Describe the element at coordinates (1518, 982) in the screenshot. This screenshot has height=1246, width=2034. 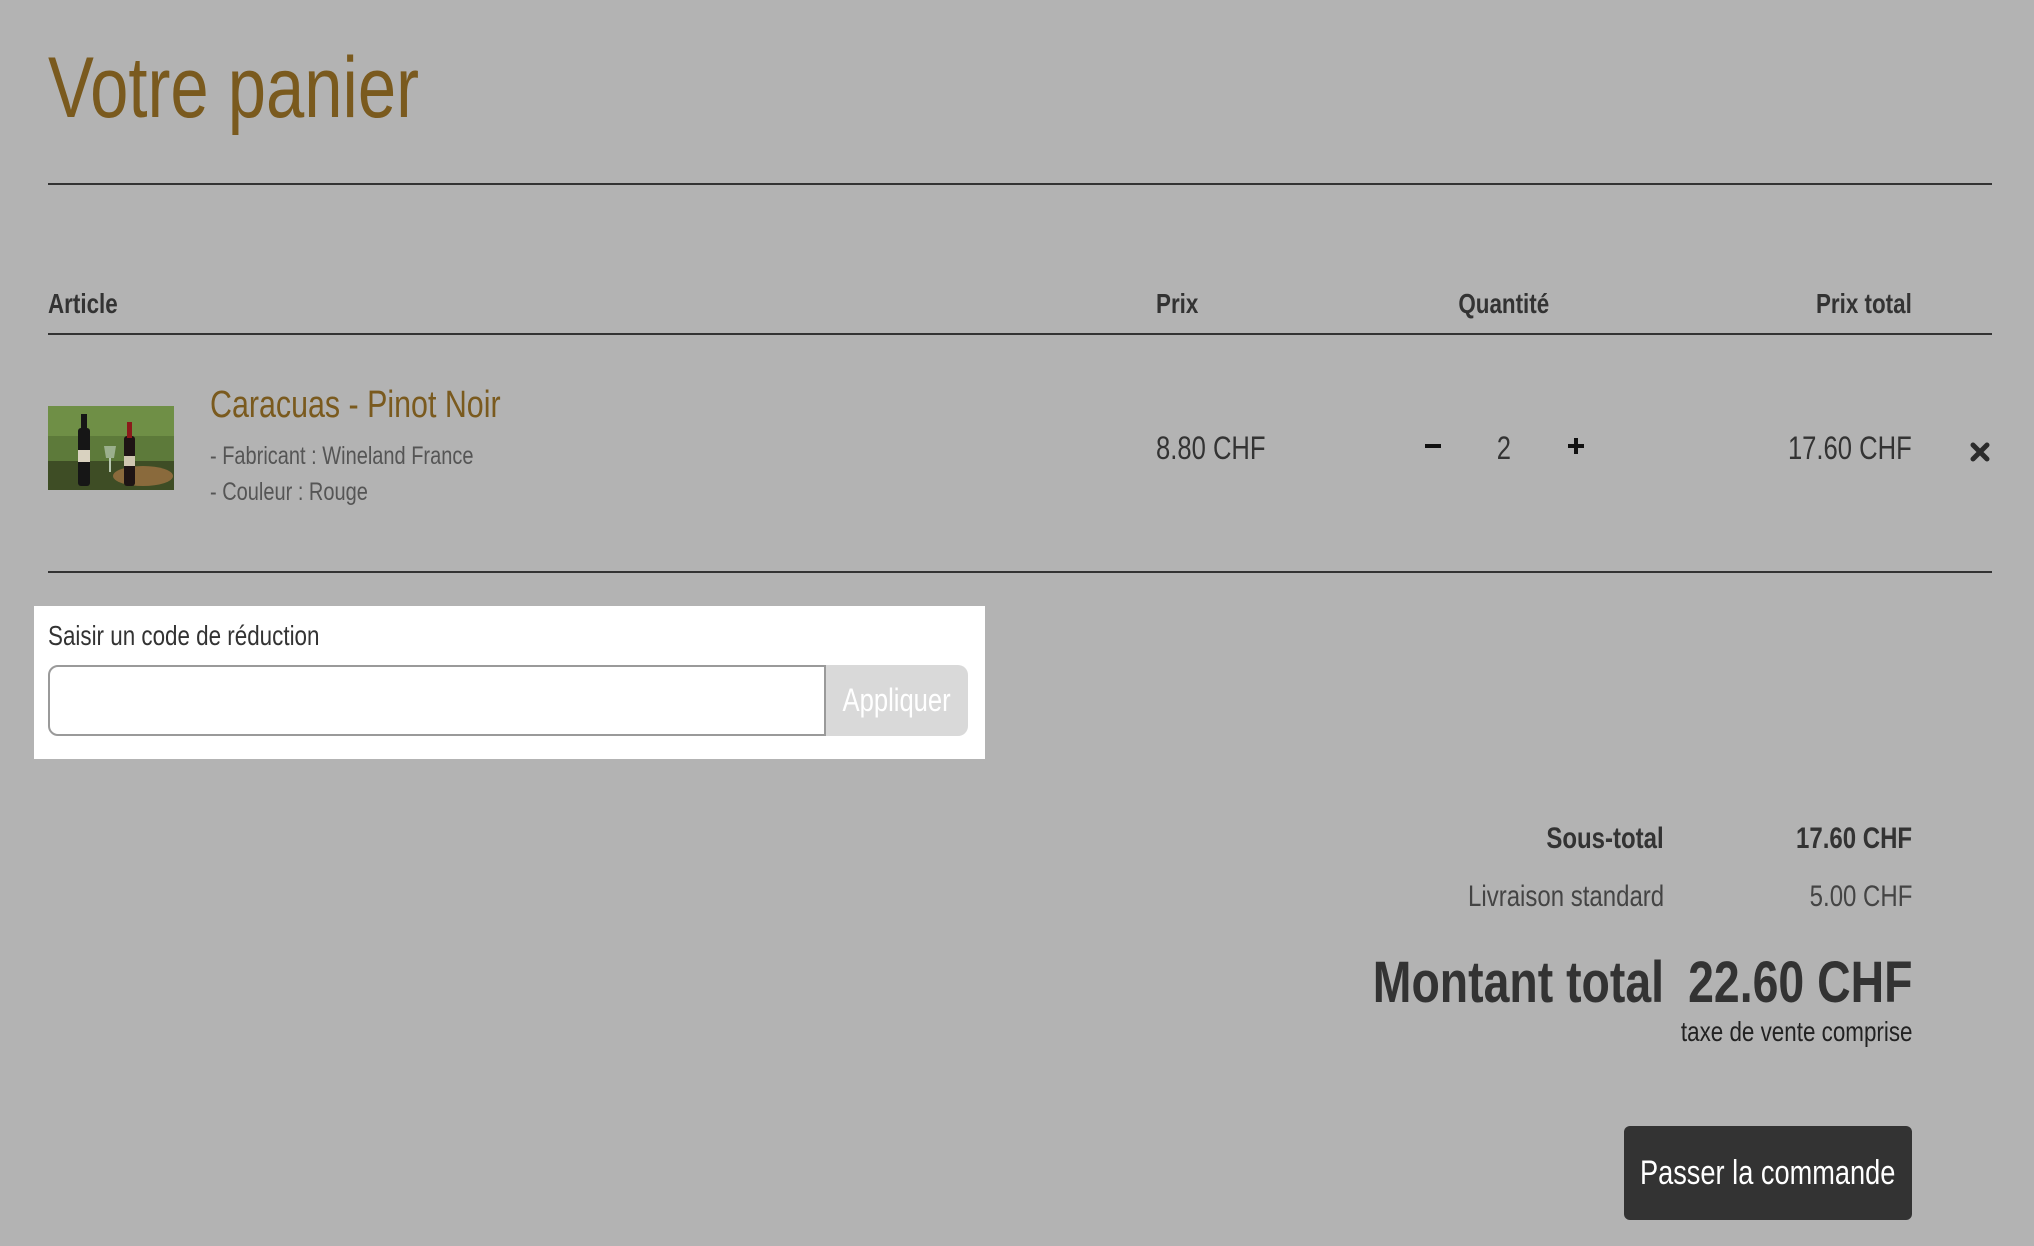
I see `total-label: Montant total` at that location.